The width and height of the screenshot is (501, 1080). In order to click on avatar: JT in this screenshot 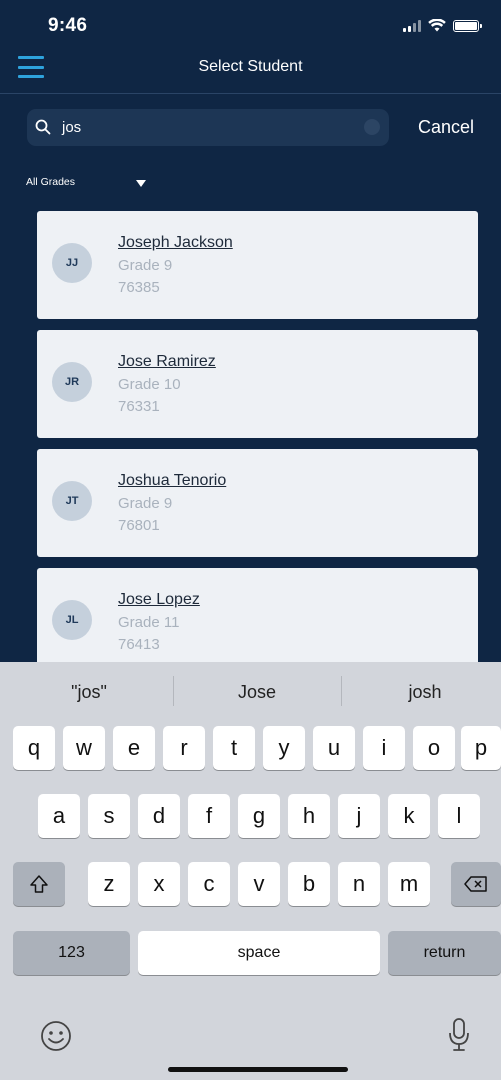, I will do `click(72, 501)`.